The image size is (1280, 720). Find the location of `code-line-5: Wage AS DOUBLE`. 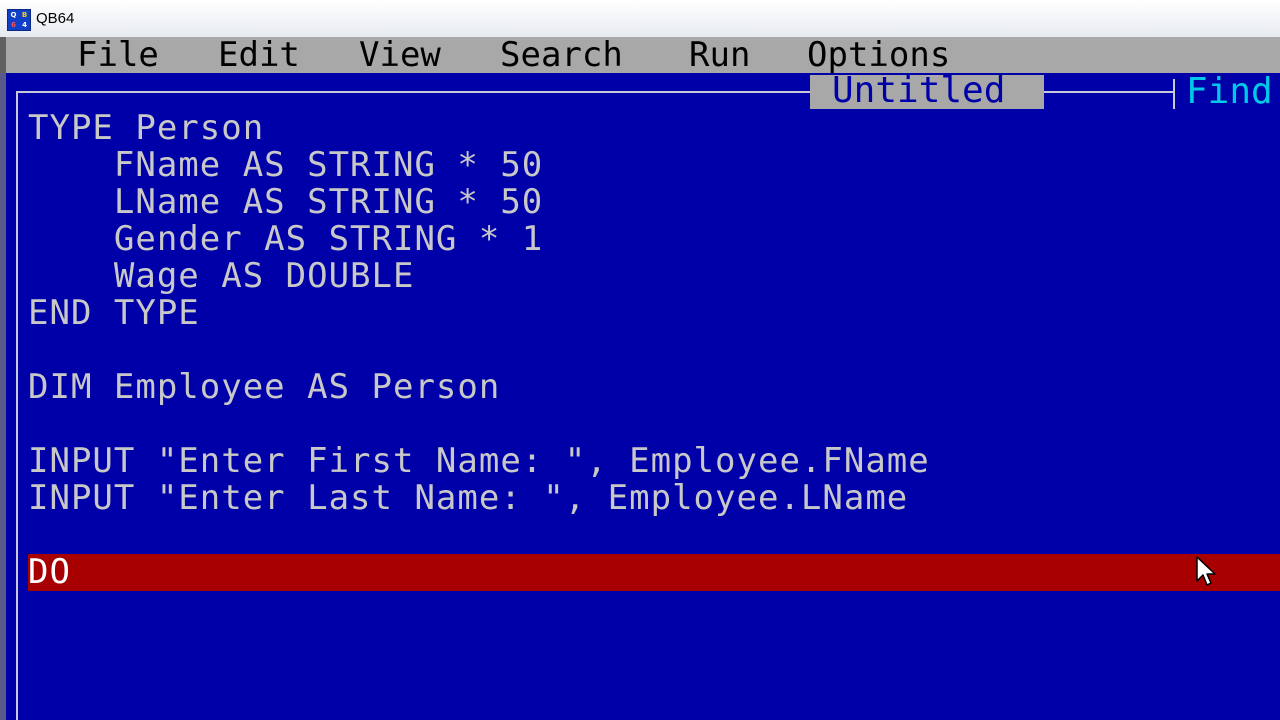

code-line-5: Wage AS DOUBLE is located at coordinates (221, 276).